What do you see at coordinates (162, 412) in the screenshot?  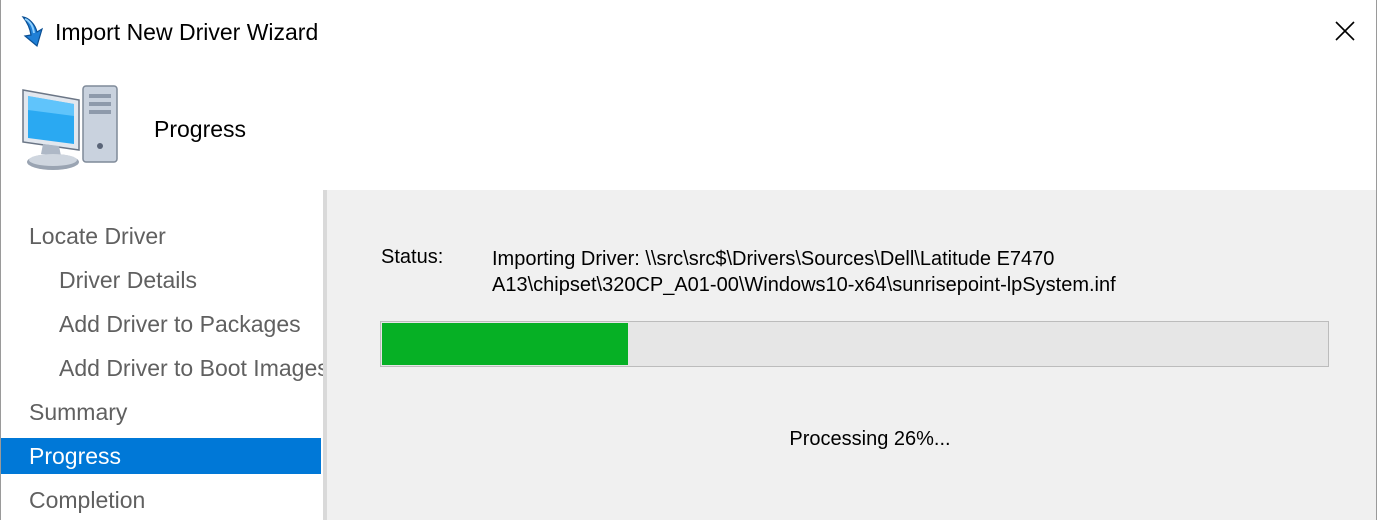 I see `nav-item-summary: Summary` at bounding box center [162, 412].